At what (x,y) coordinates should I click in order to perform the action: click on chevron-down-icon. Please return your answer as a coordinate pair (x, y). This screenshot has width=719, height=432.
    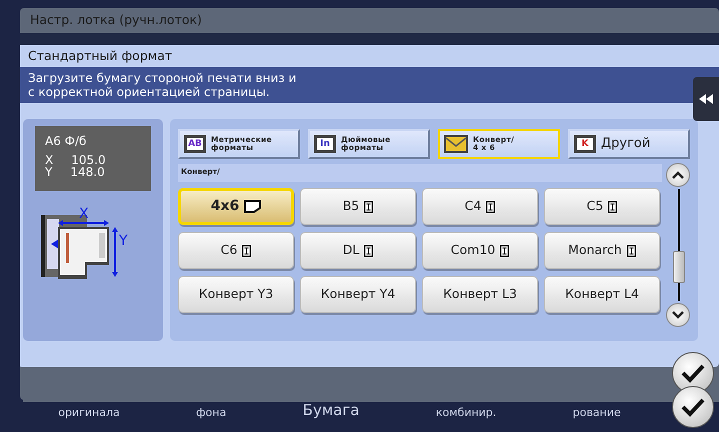
    Looking at the image, I should click on (678, 315).